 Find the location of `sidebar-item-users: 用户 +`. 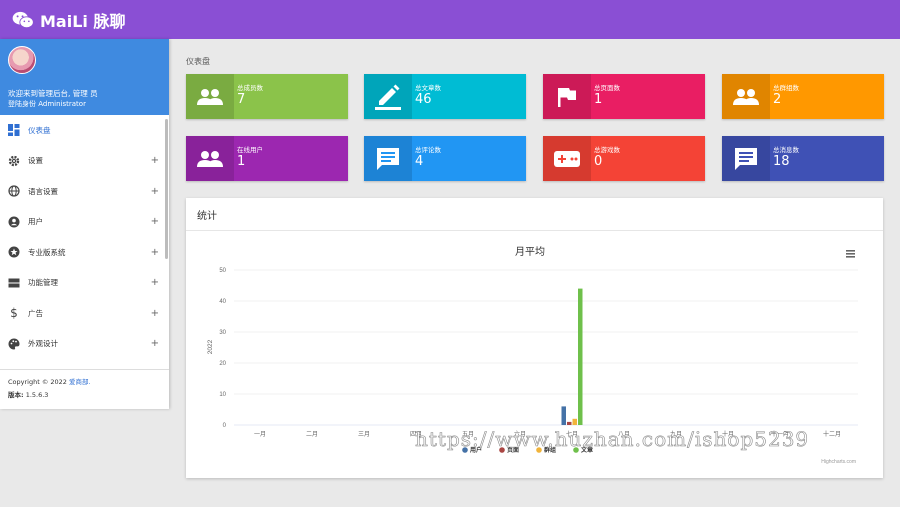

sidebar-item-users: 用户 + is located at coordinates (84, 222).